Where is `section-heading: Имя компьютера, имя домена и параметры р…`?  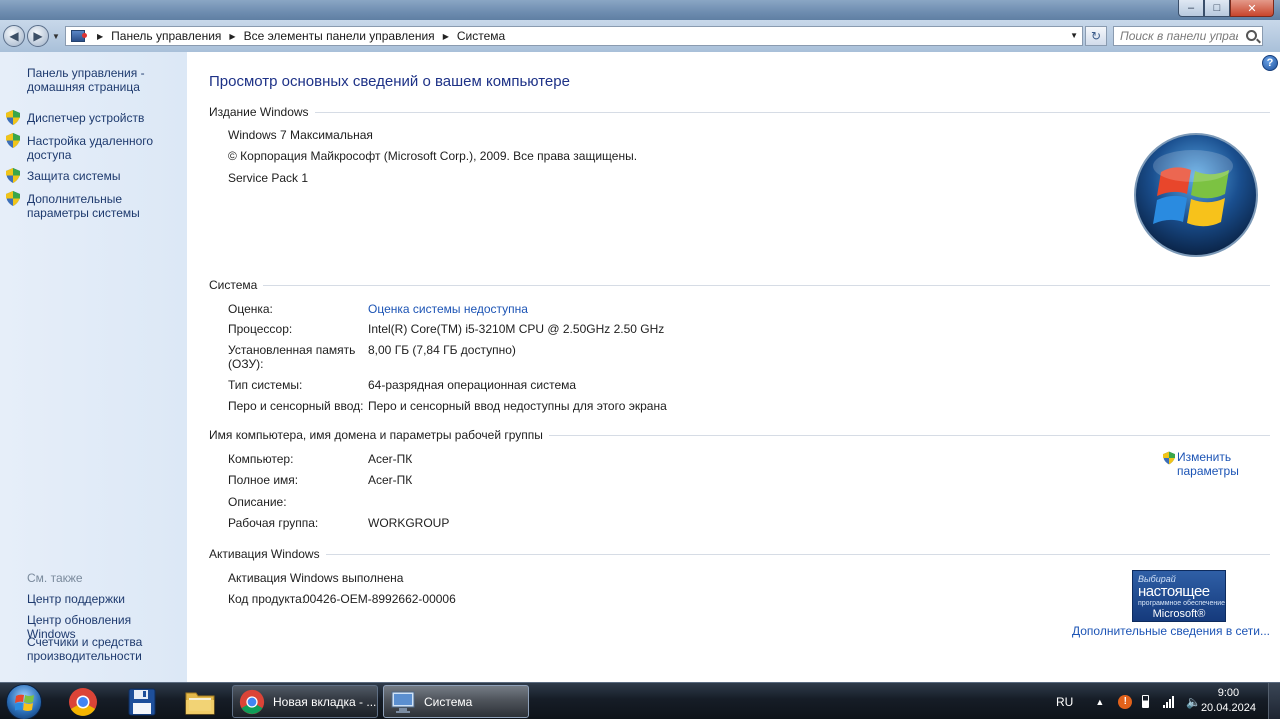
section-heading: Имя компьютера, имя домена и параметры р… is located at coordinates (376, 435).